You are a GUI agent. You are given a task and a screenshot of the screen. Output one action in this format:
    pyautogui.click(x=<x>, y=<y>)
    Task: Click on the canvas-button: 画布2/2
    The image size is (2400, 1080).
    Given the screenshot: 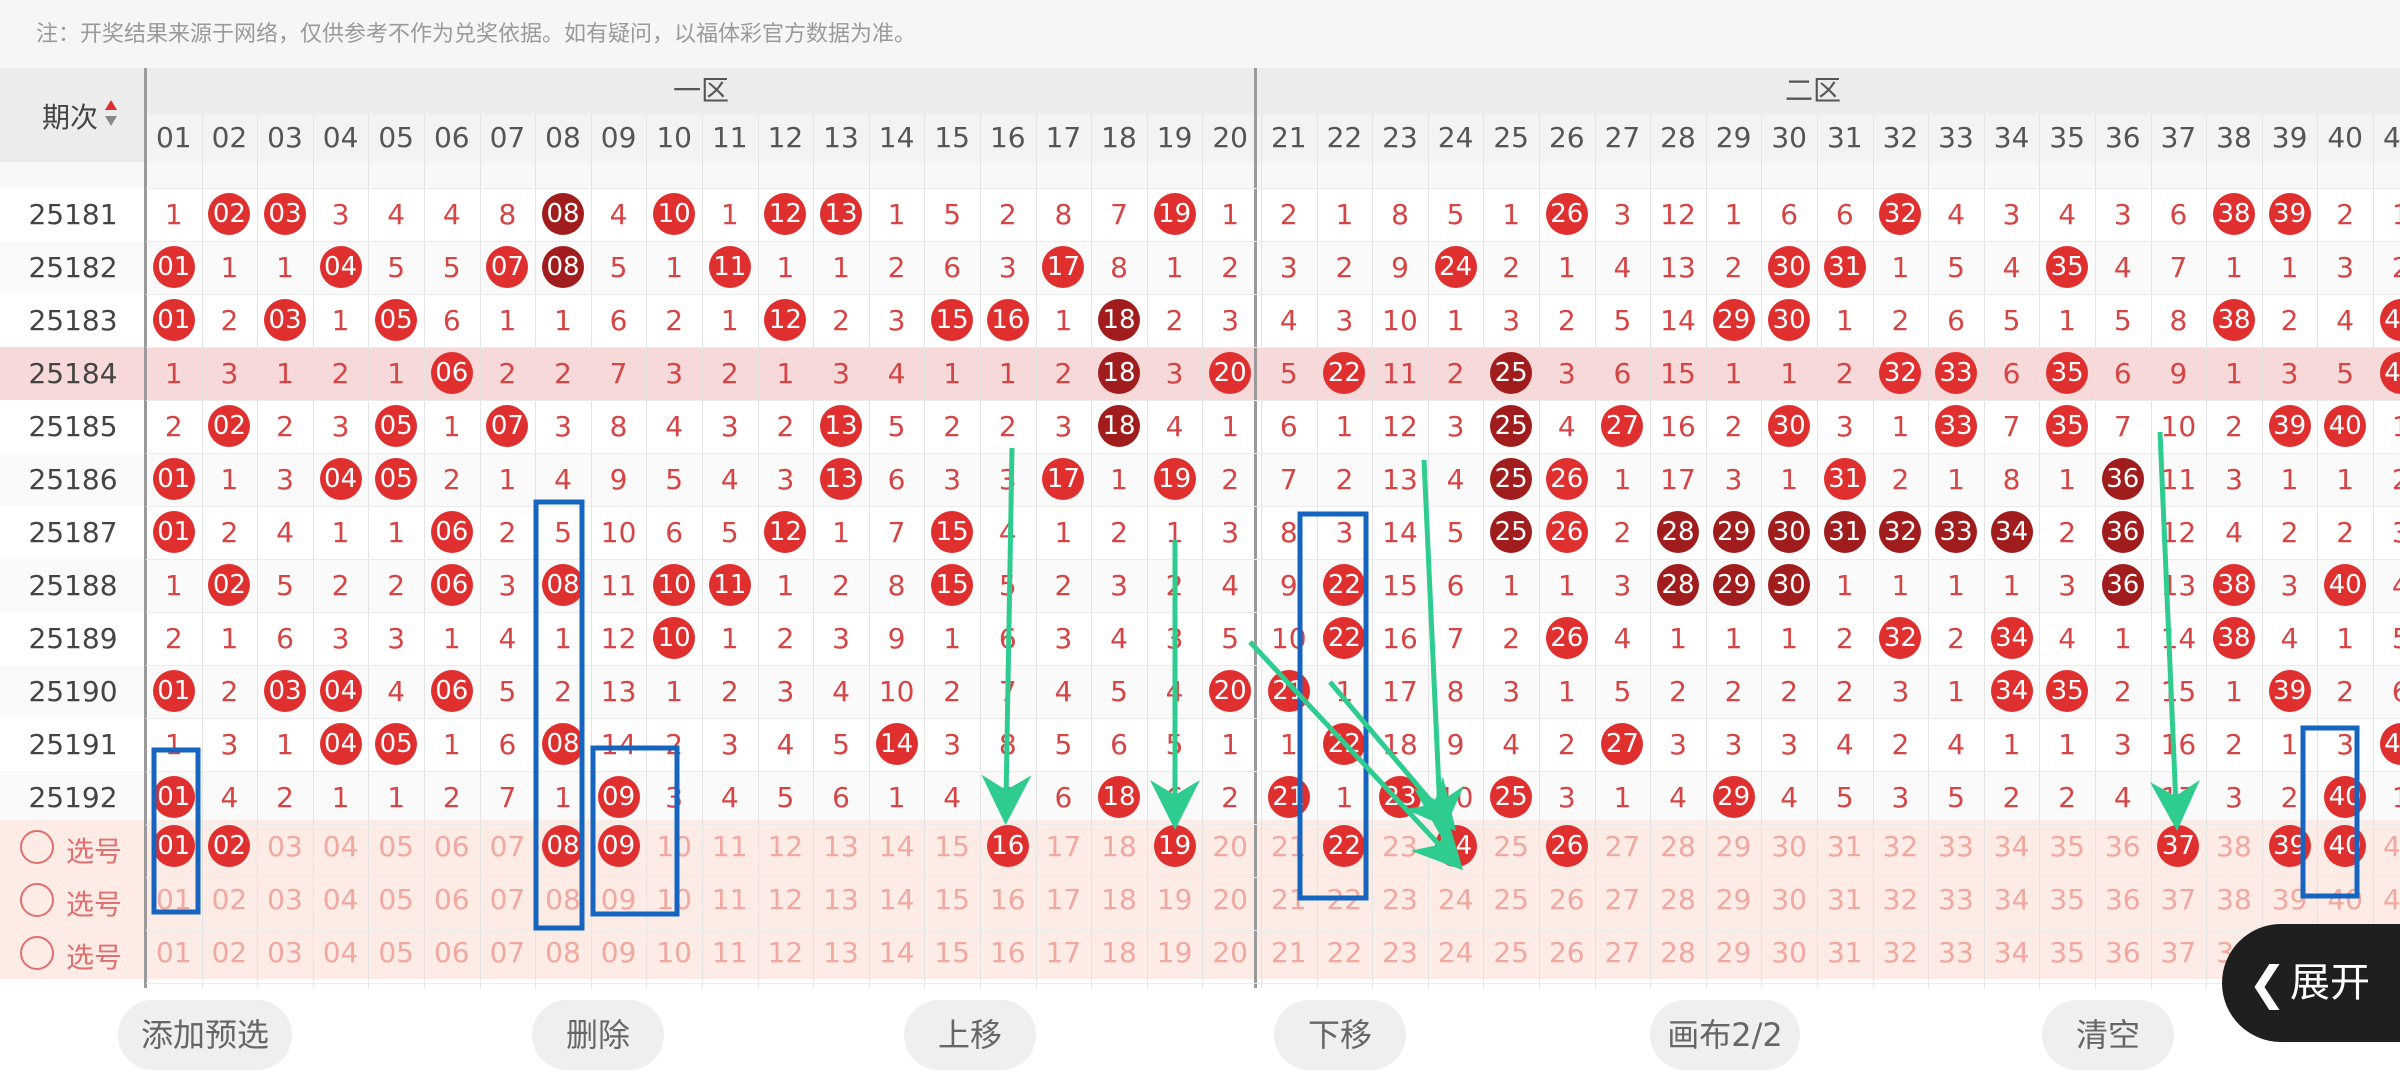 What is the action you would take?
    pyautogui.click(x=1725, y=1035)
    